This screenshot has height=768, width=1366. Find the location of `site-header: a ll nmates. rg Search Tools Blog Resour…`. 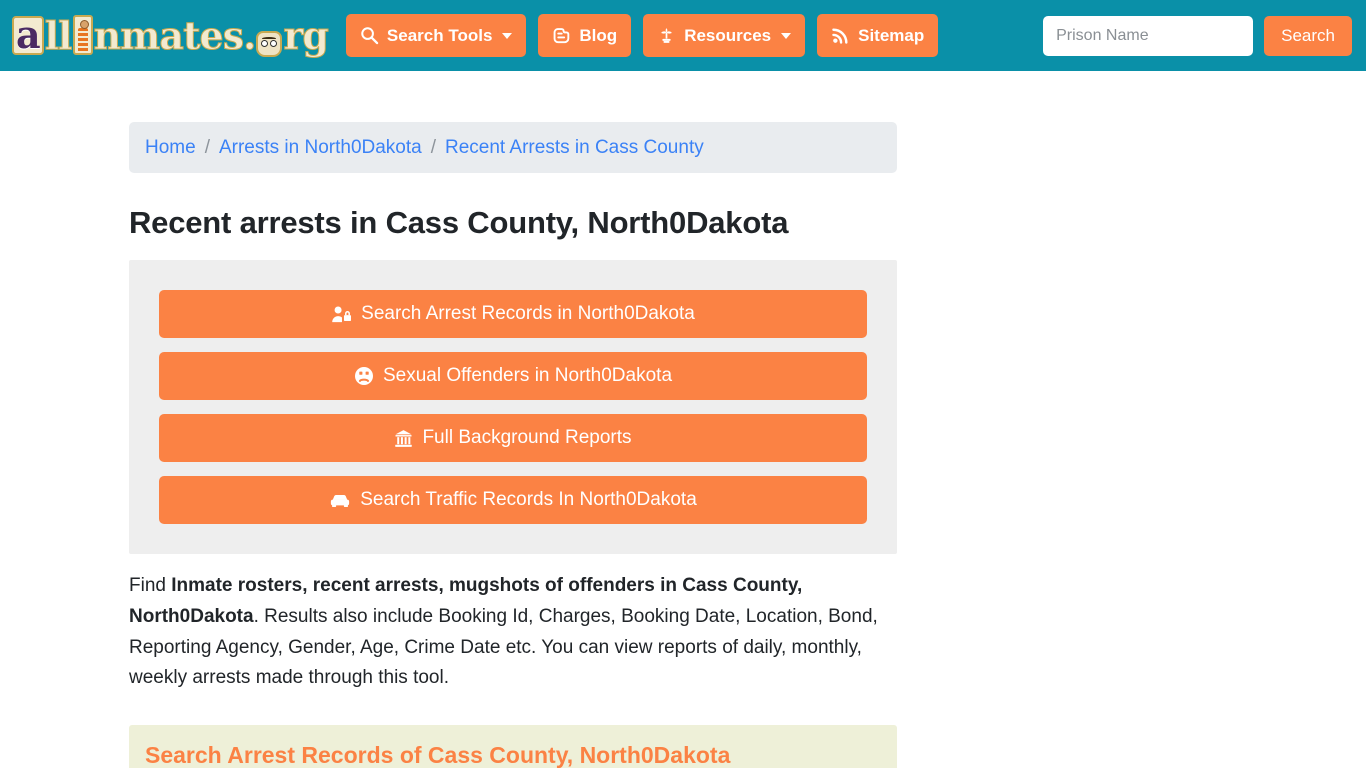

site-header: a ll nmates. rg Search Tools Blog Resour… is located at coordinates (683, 35).